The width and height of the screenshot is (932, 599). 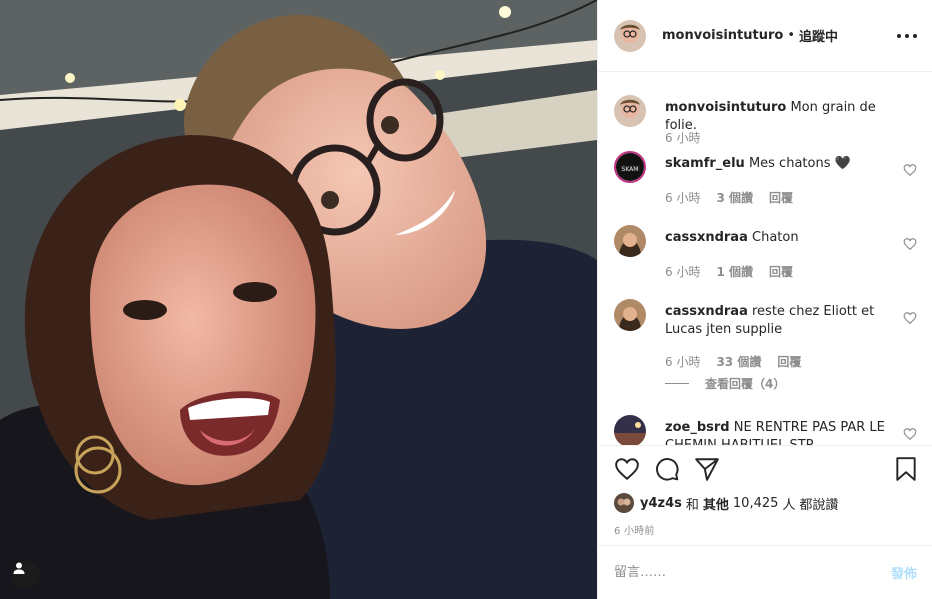 What do you see at coordinates (26, 575) in the screenshot?
I see `tagged-users-button` at bounding box center [26, 575].